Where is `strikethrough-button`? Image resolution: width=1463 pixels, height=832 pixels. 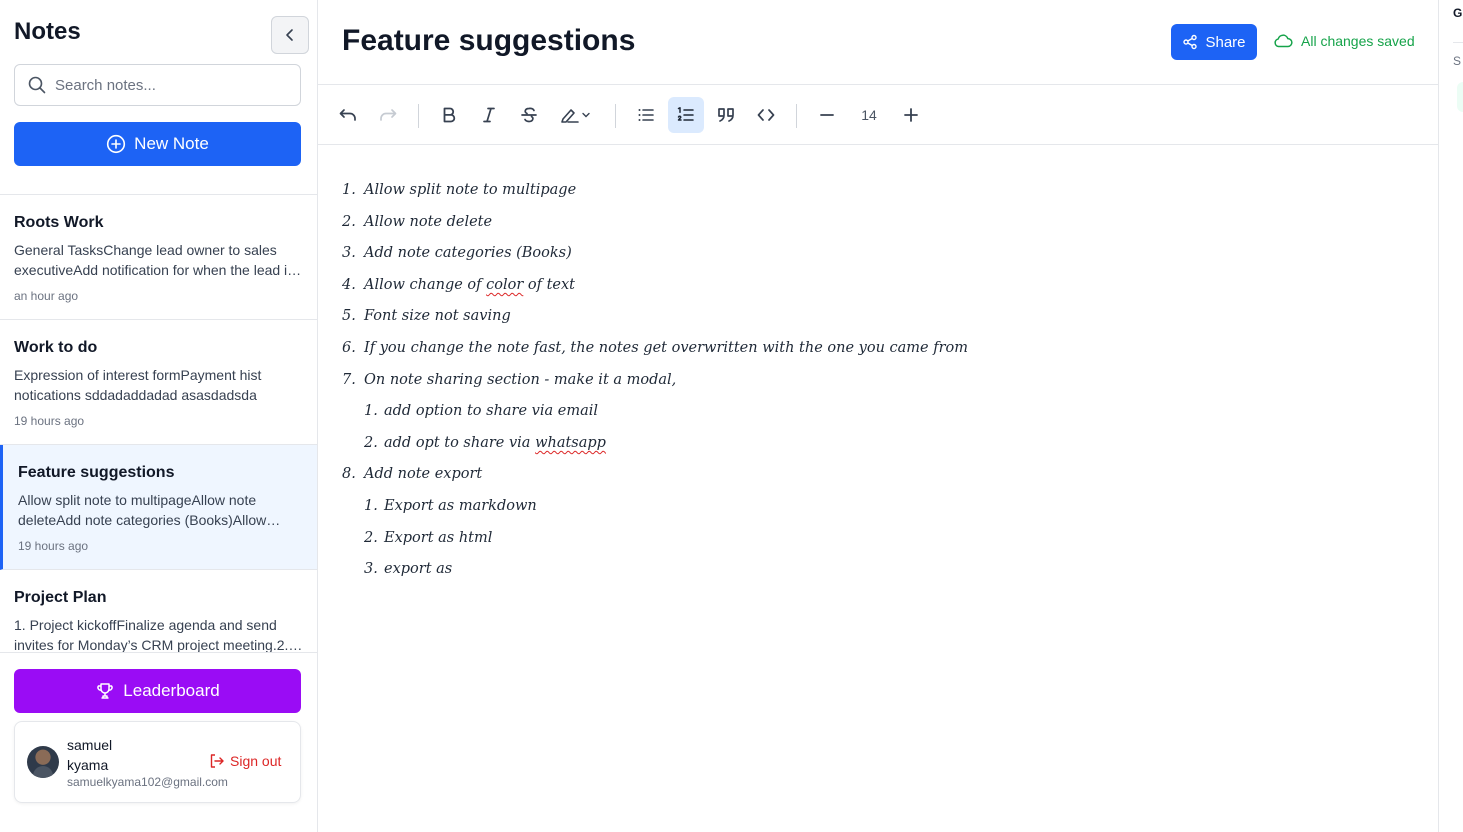
strikethrough-button is located at coordinates (529, 115).